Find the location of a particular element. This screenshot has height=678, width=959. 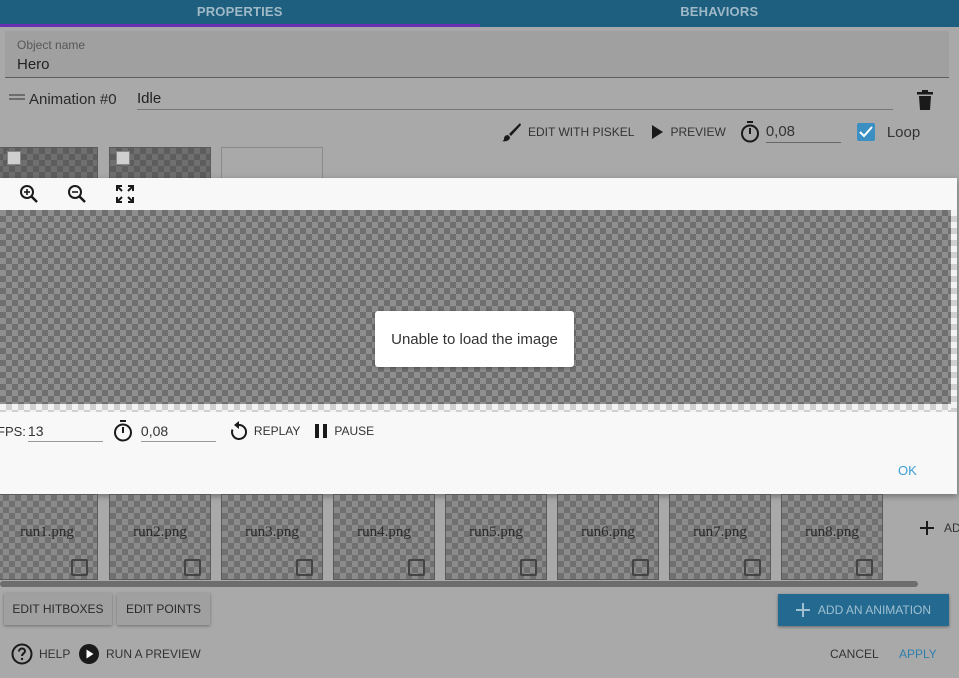

tab-bar: PROPERTIES BEHAVIORS is located at coordinates (479, 13).